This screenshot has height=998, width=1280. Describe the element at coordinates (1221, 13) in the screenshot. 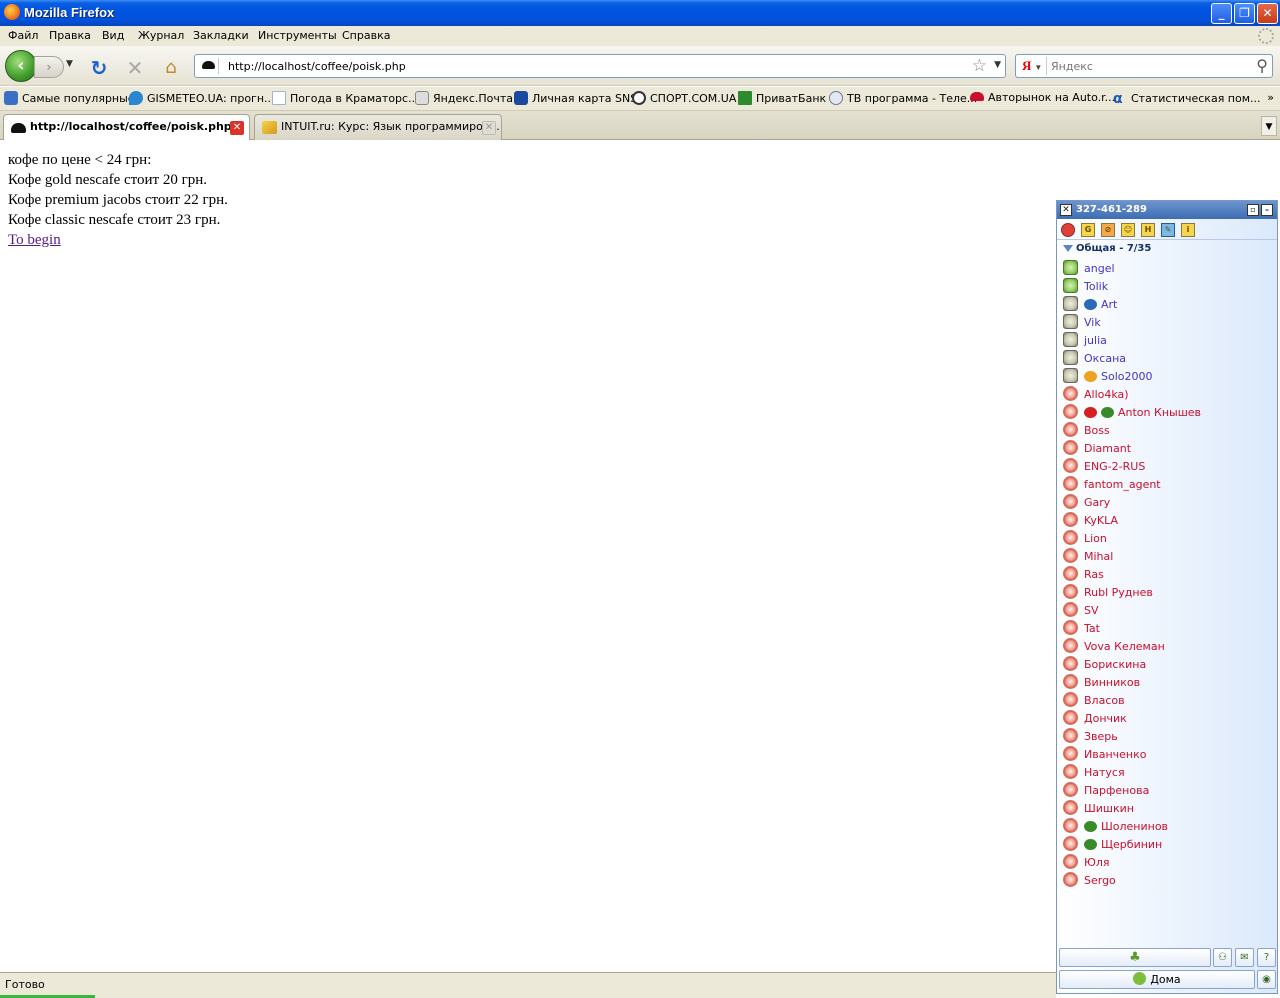

I see `minimize-button: _` at that location.